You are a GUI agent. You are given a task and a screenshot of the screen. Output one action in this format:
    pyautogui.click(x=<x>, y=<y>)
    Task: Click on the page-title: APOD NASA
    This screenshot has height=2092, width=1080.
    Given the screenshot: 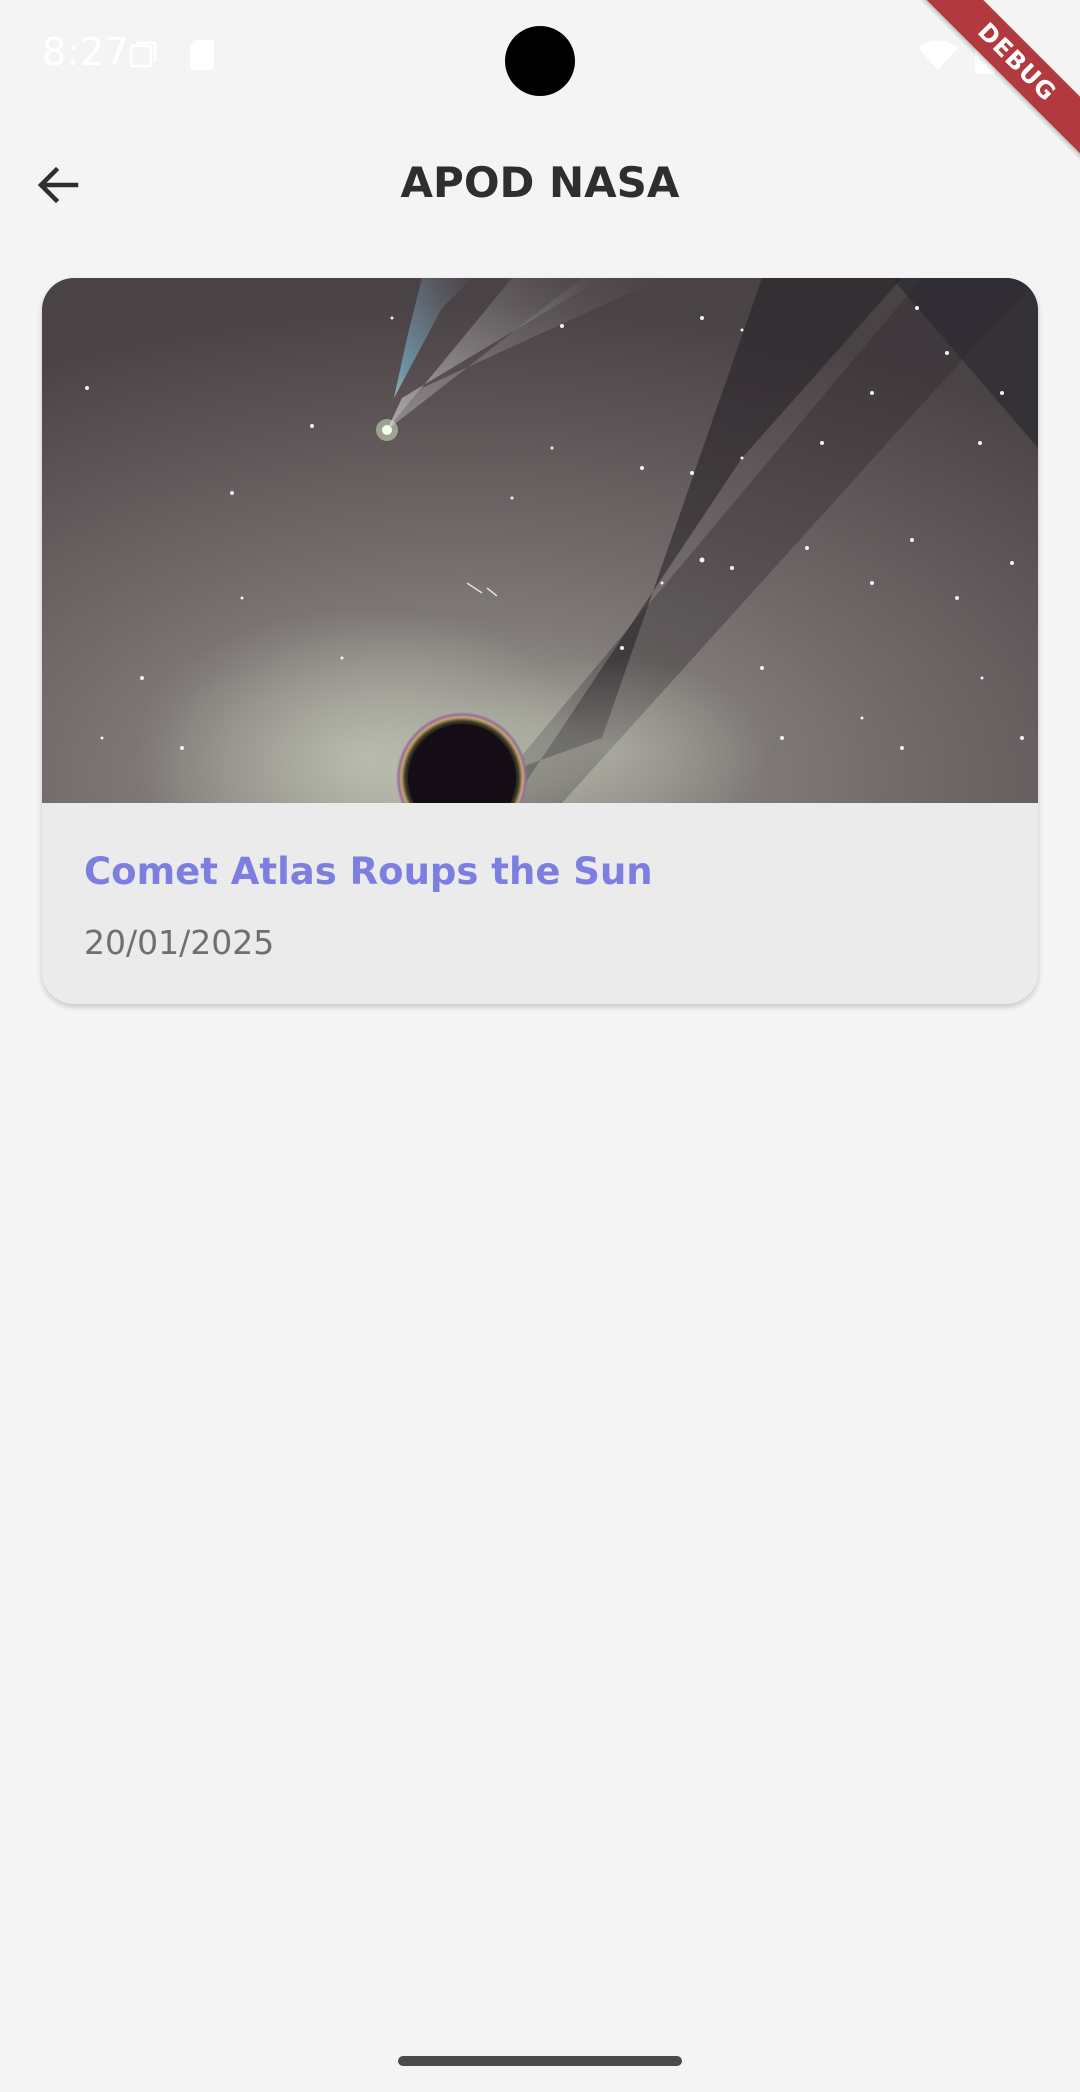 What is the action you would take?
    pyautogui.click(x=540, y=182)
    